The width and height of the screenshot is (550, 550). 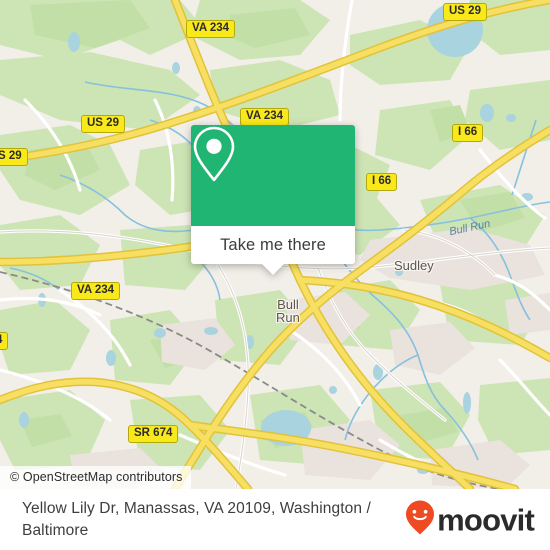 What do you see at coordinates (95, 477) in the screenshot?
I see `map-attribution: © OpenStreetMap contributors` at bounding box center [95, 477].